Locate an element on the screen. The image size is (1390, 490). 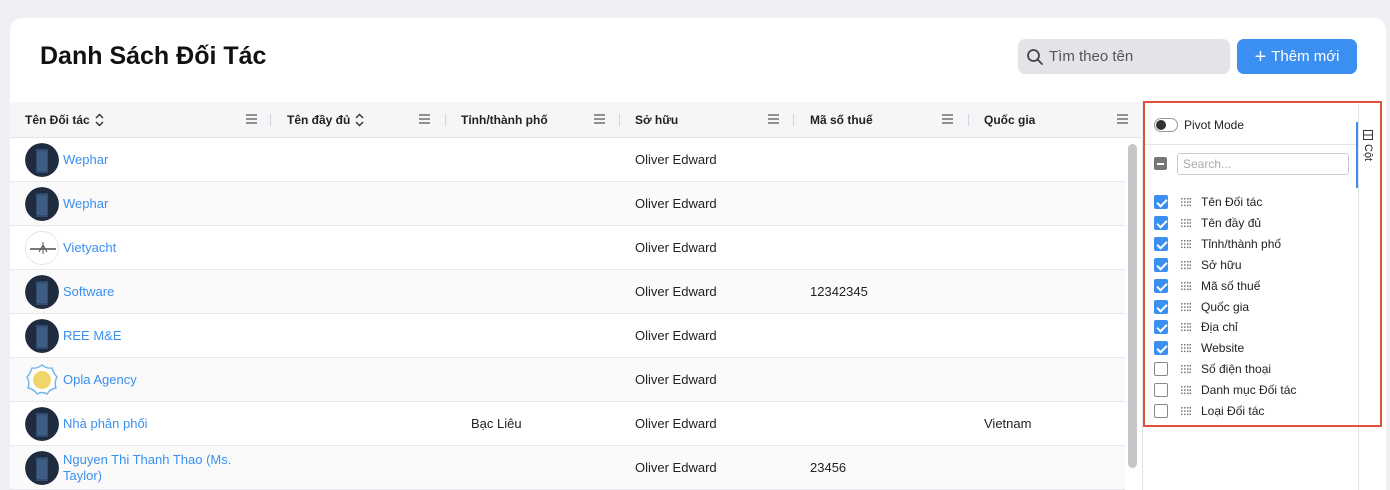
column-header-country: Quốc gia is located at coordinates (1009, 120).